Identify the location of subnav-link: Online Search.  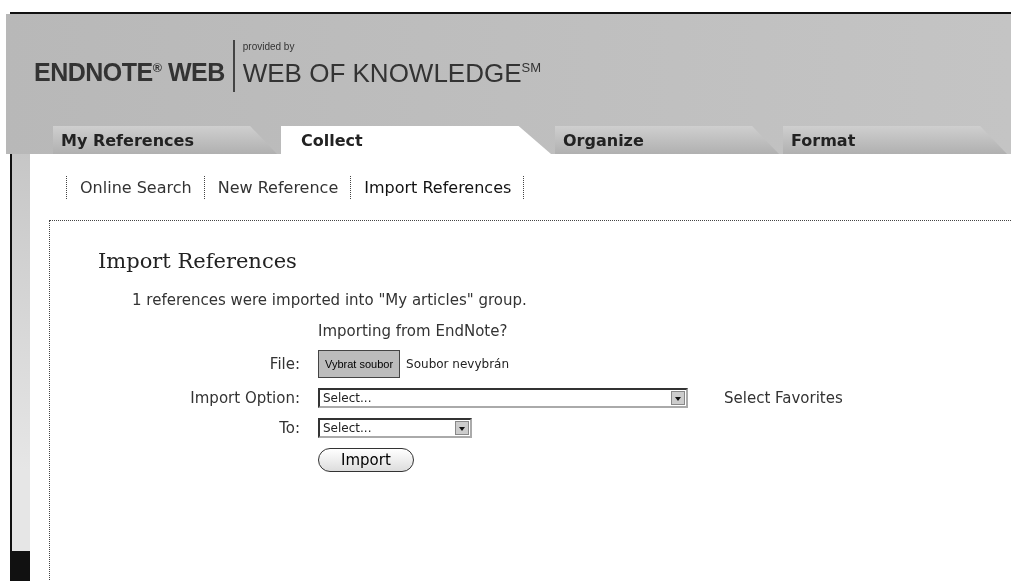
(135, 187).